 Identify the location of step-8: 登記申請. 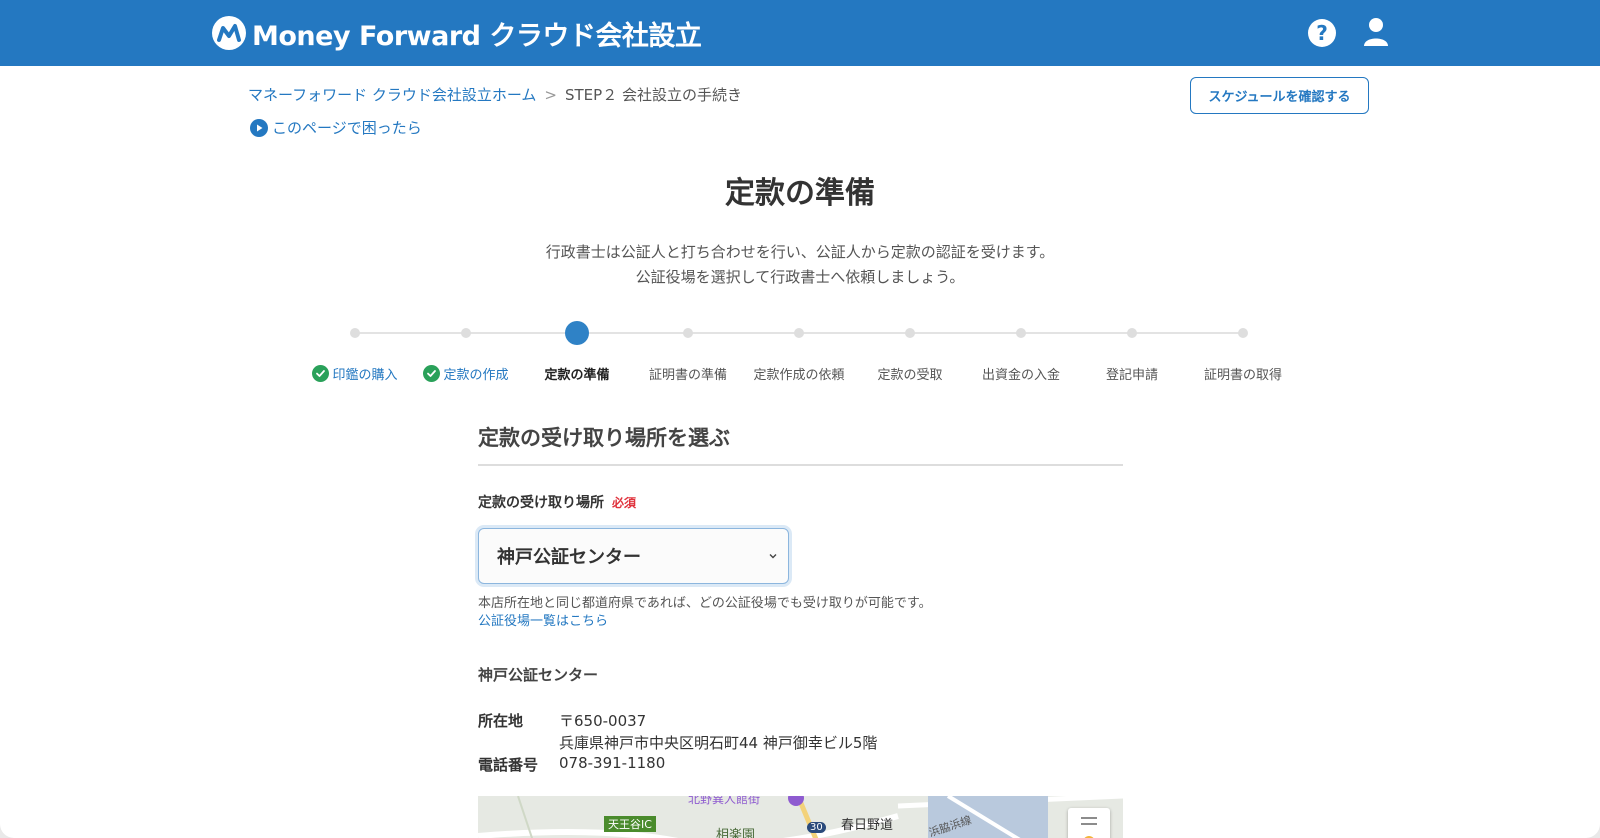
(1132, 350).